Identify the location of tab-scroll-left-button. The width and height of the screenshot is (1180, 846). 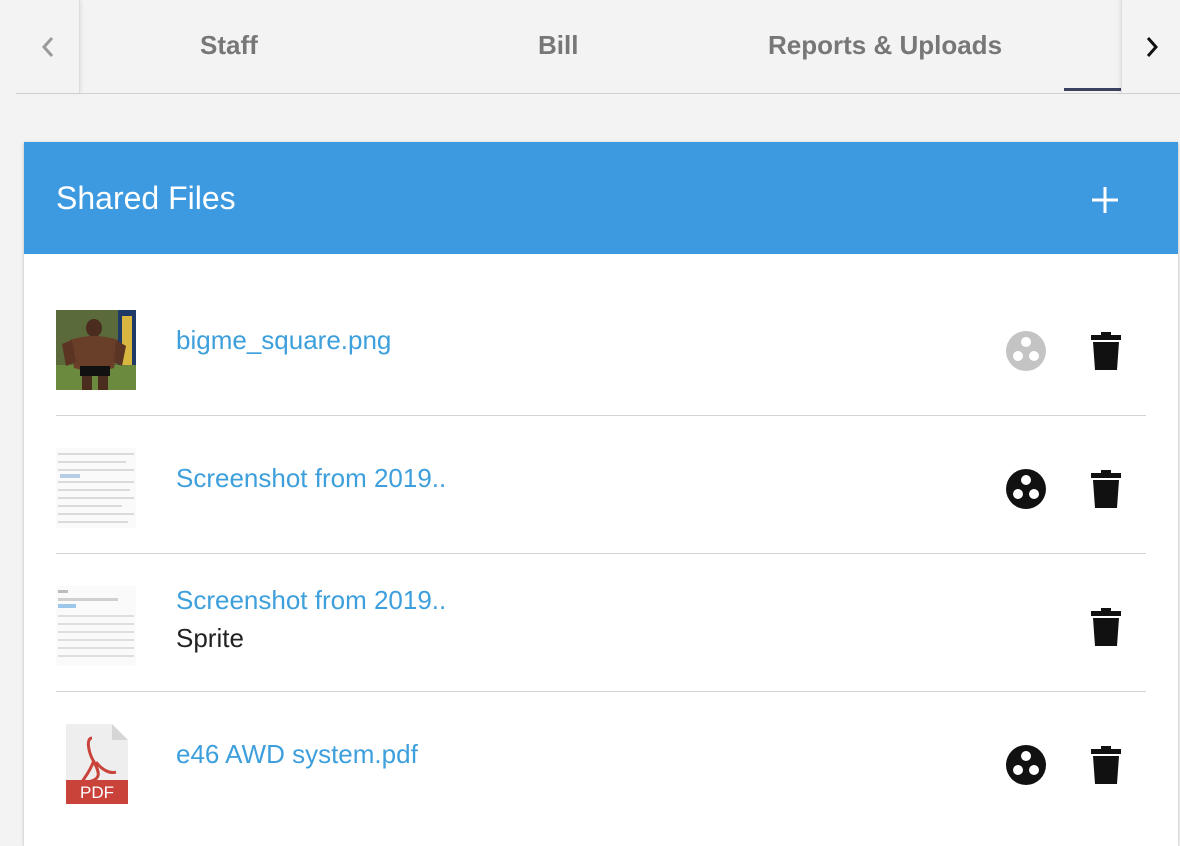
(48, 46).